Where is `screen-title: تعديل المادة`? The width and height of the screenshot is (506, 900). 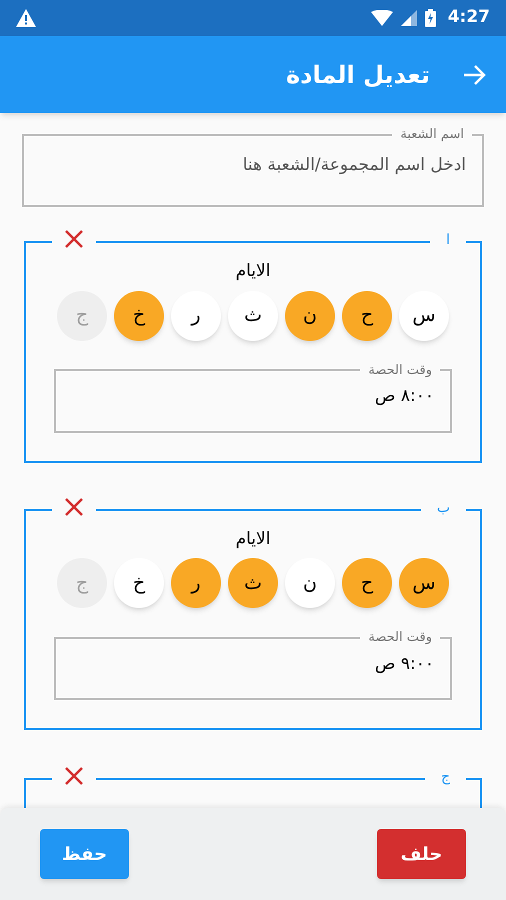
screen-title: تعديل المادة is located at coordinates (358, 75).